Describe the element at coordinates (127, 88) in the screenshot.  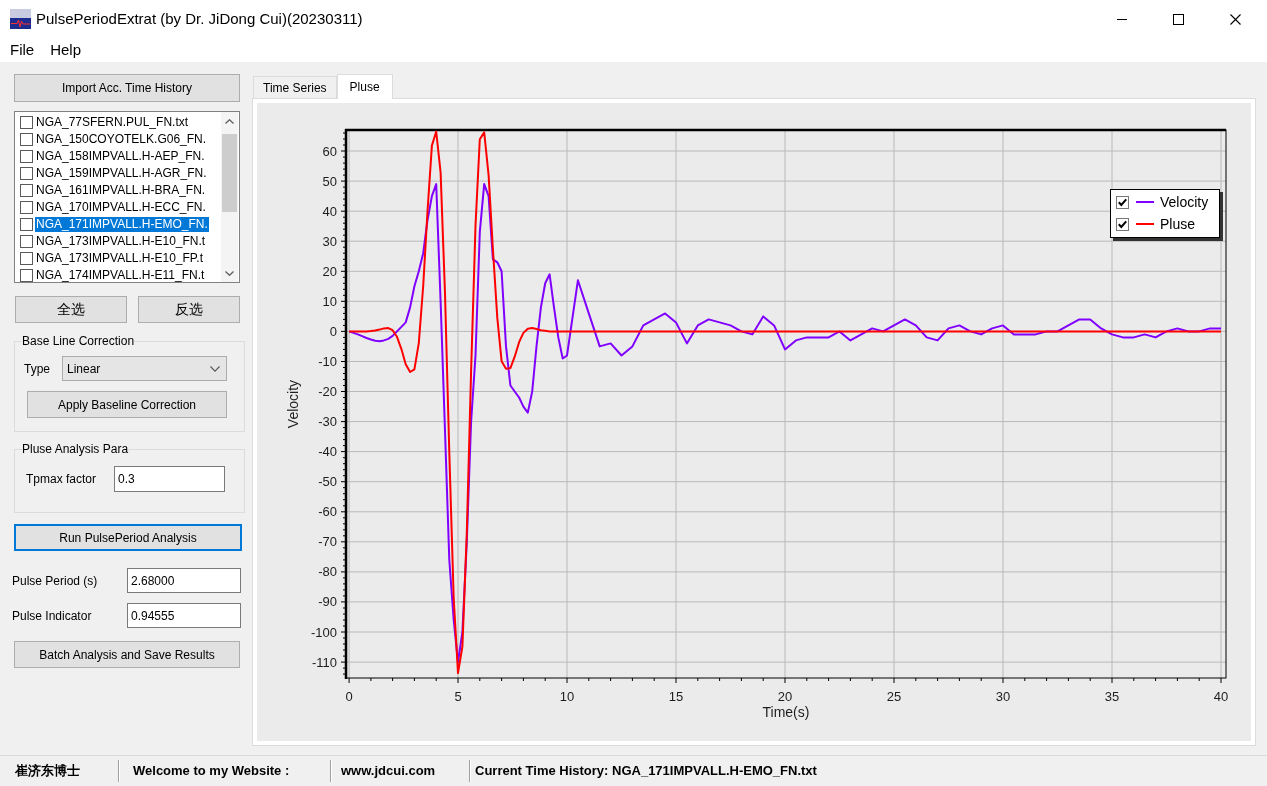
I see `import-button: Import Acc. Time History` at that location.